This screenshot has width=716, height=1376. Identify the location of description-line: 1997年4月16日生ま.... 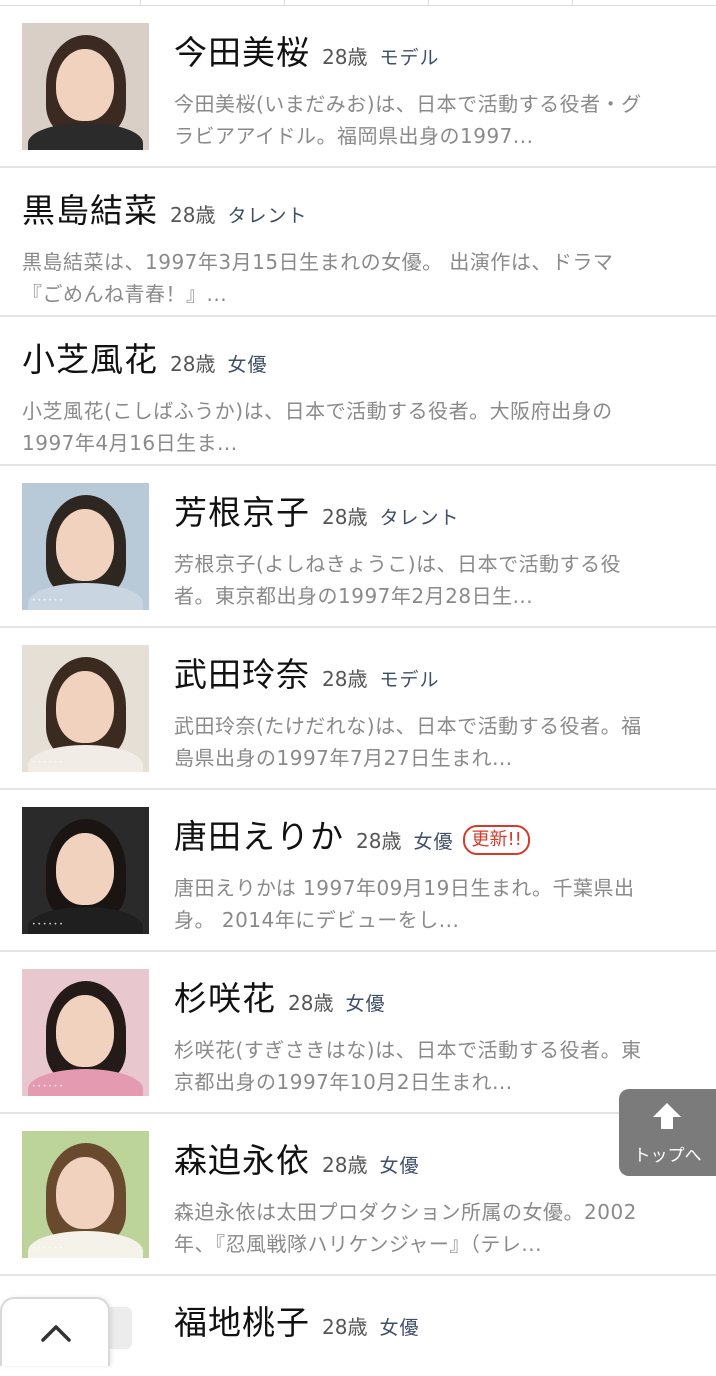
(130, 443).